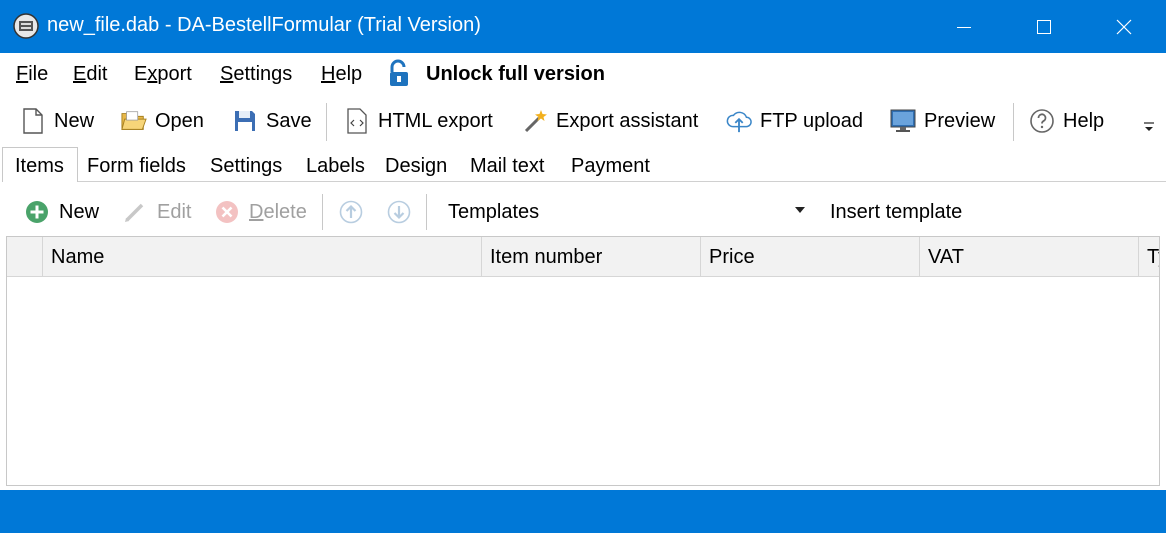 The height and width of the screenshot is (533, 1166). What do you see at coordinates (800, 210) in the screenshot?
I see `dropdown-caret-icon` at bounding box center [800, 210].